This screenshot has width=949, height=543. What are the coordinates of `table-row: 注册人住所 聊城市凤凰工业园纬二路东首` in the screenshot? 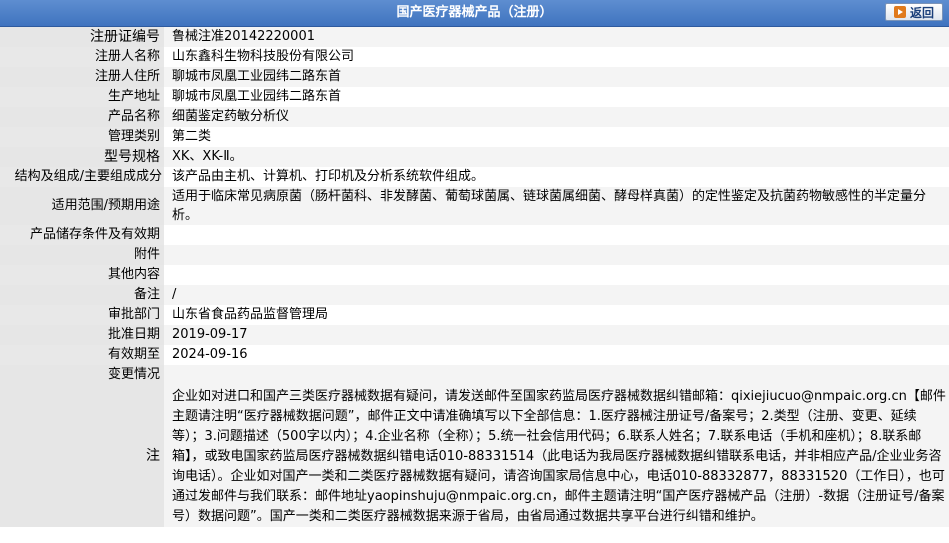 It's located at (474, 77).